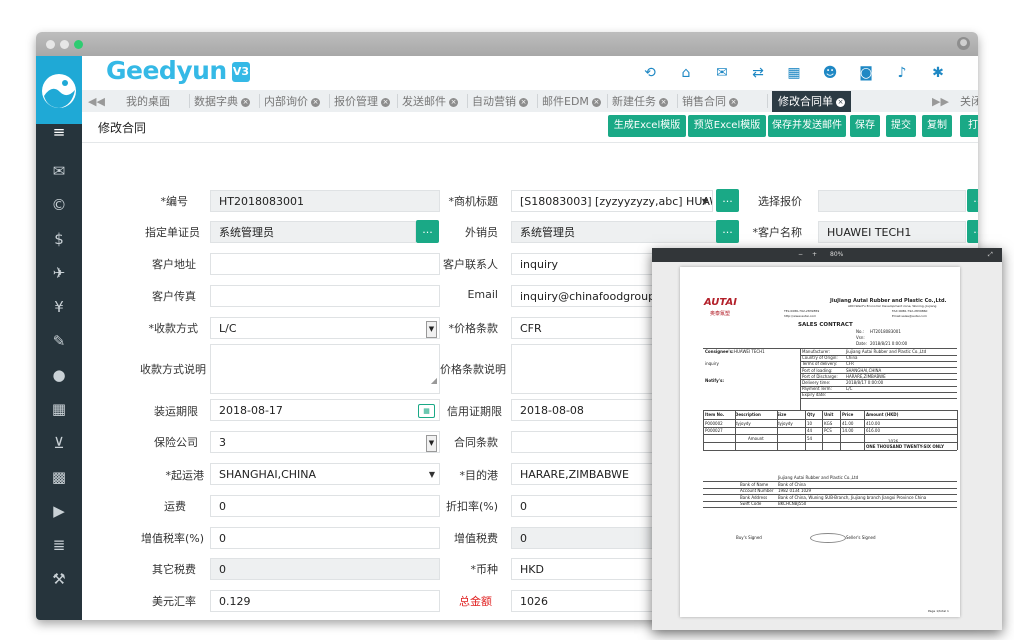  What do you see at coordinates (892, 232) in the screenshot?
I see `kehu_mingcheng-field: HUAWEI TECH1` at bounding box center [892, 232].